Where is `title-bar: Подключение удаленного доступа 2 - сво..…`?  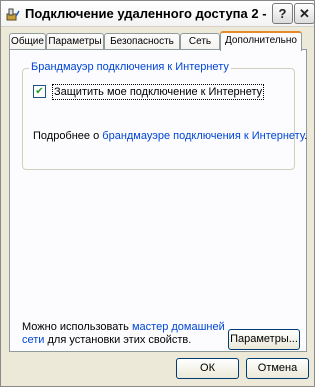
title-bar: Подключение удаленного доступа 2 - сво..… is located at coordinates (158, 14).